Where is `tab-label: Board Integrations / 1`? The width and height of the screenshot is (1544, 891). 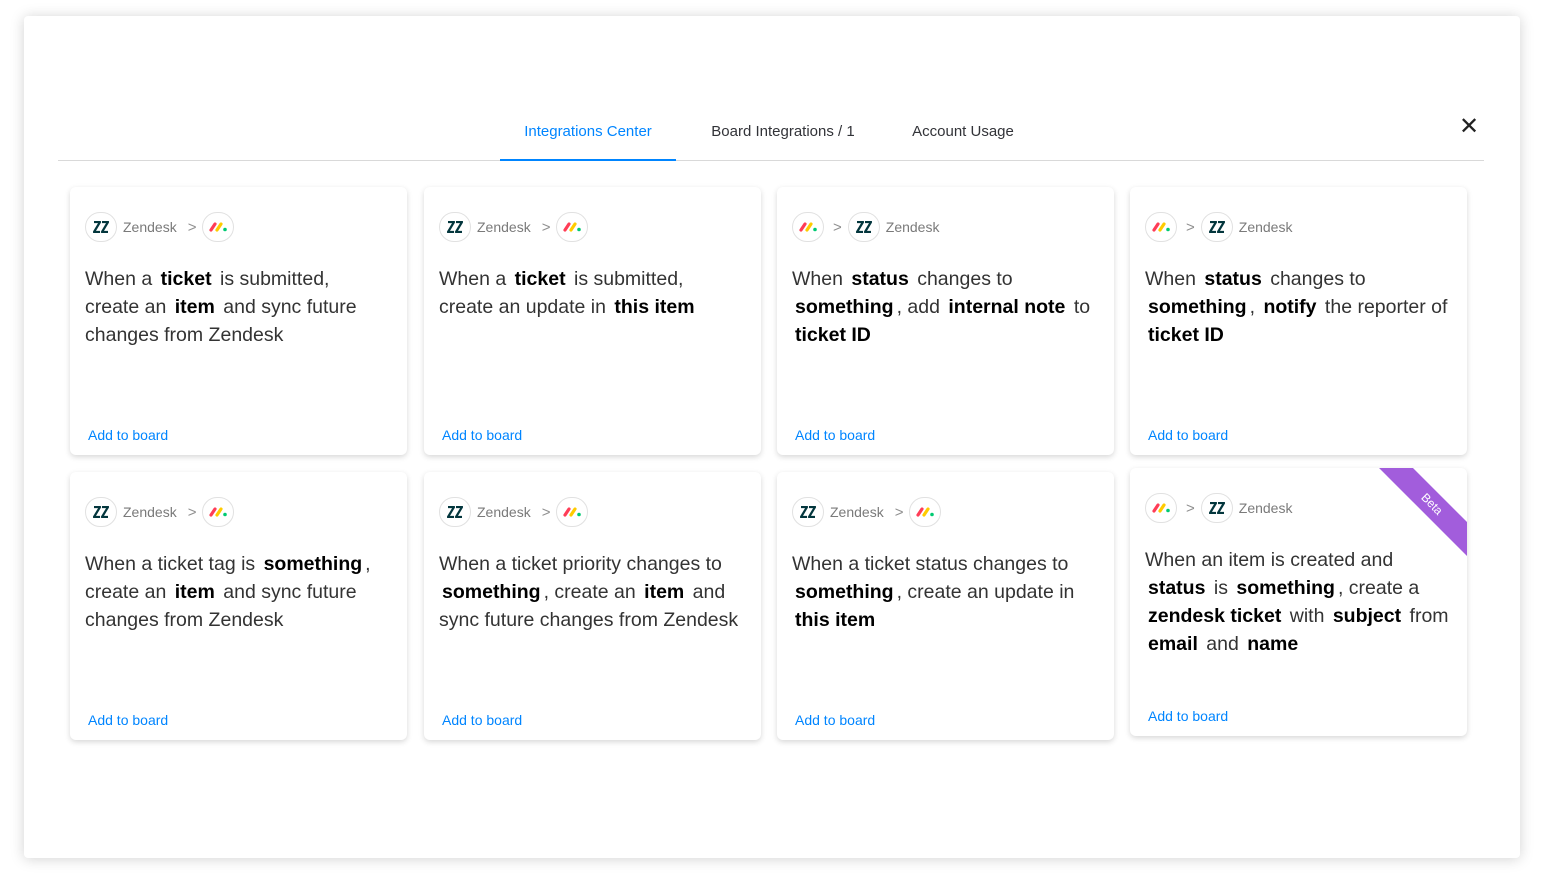 tab-label: Board Integrations / 1 is located at coordinates (783, 131).